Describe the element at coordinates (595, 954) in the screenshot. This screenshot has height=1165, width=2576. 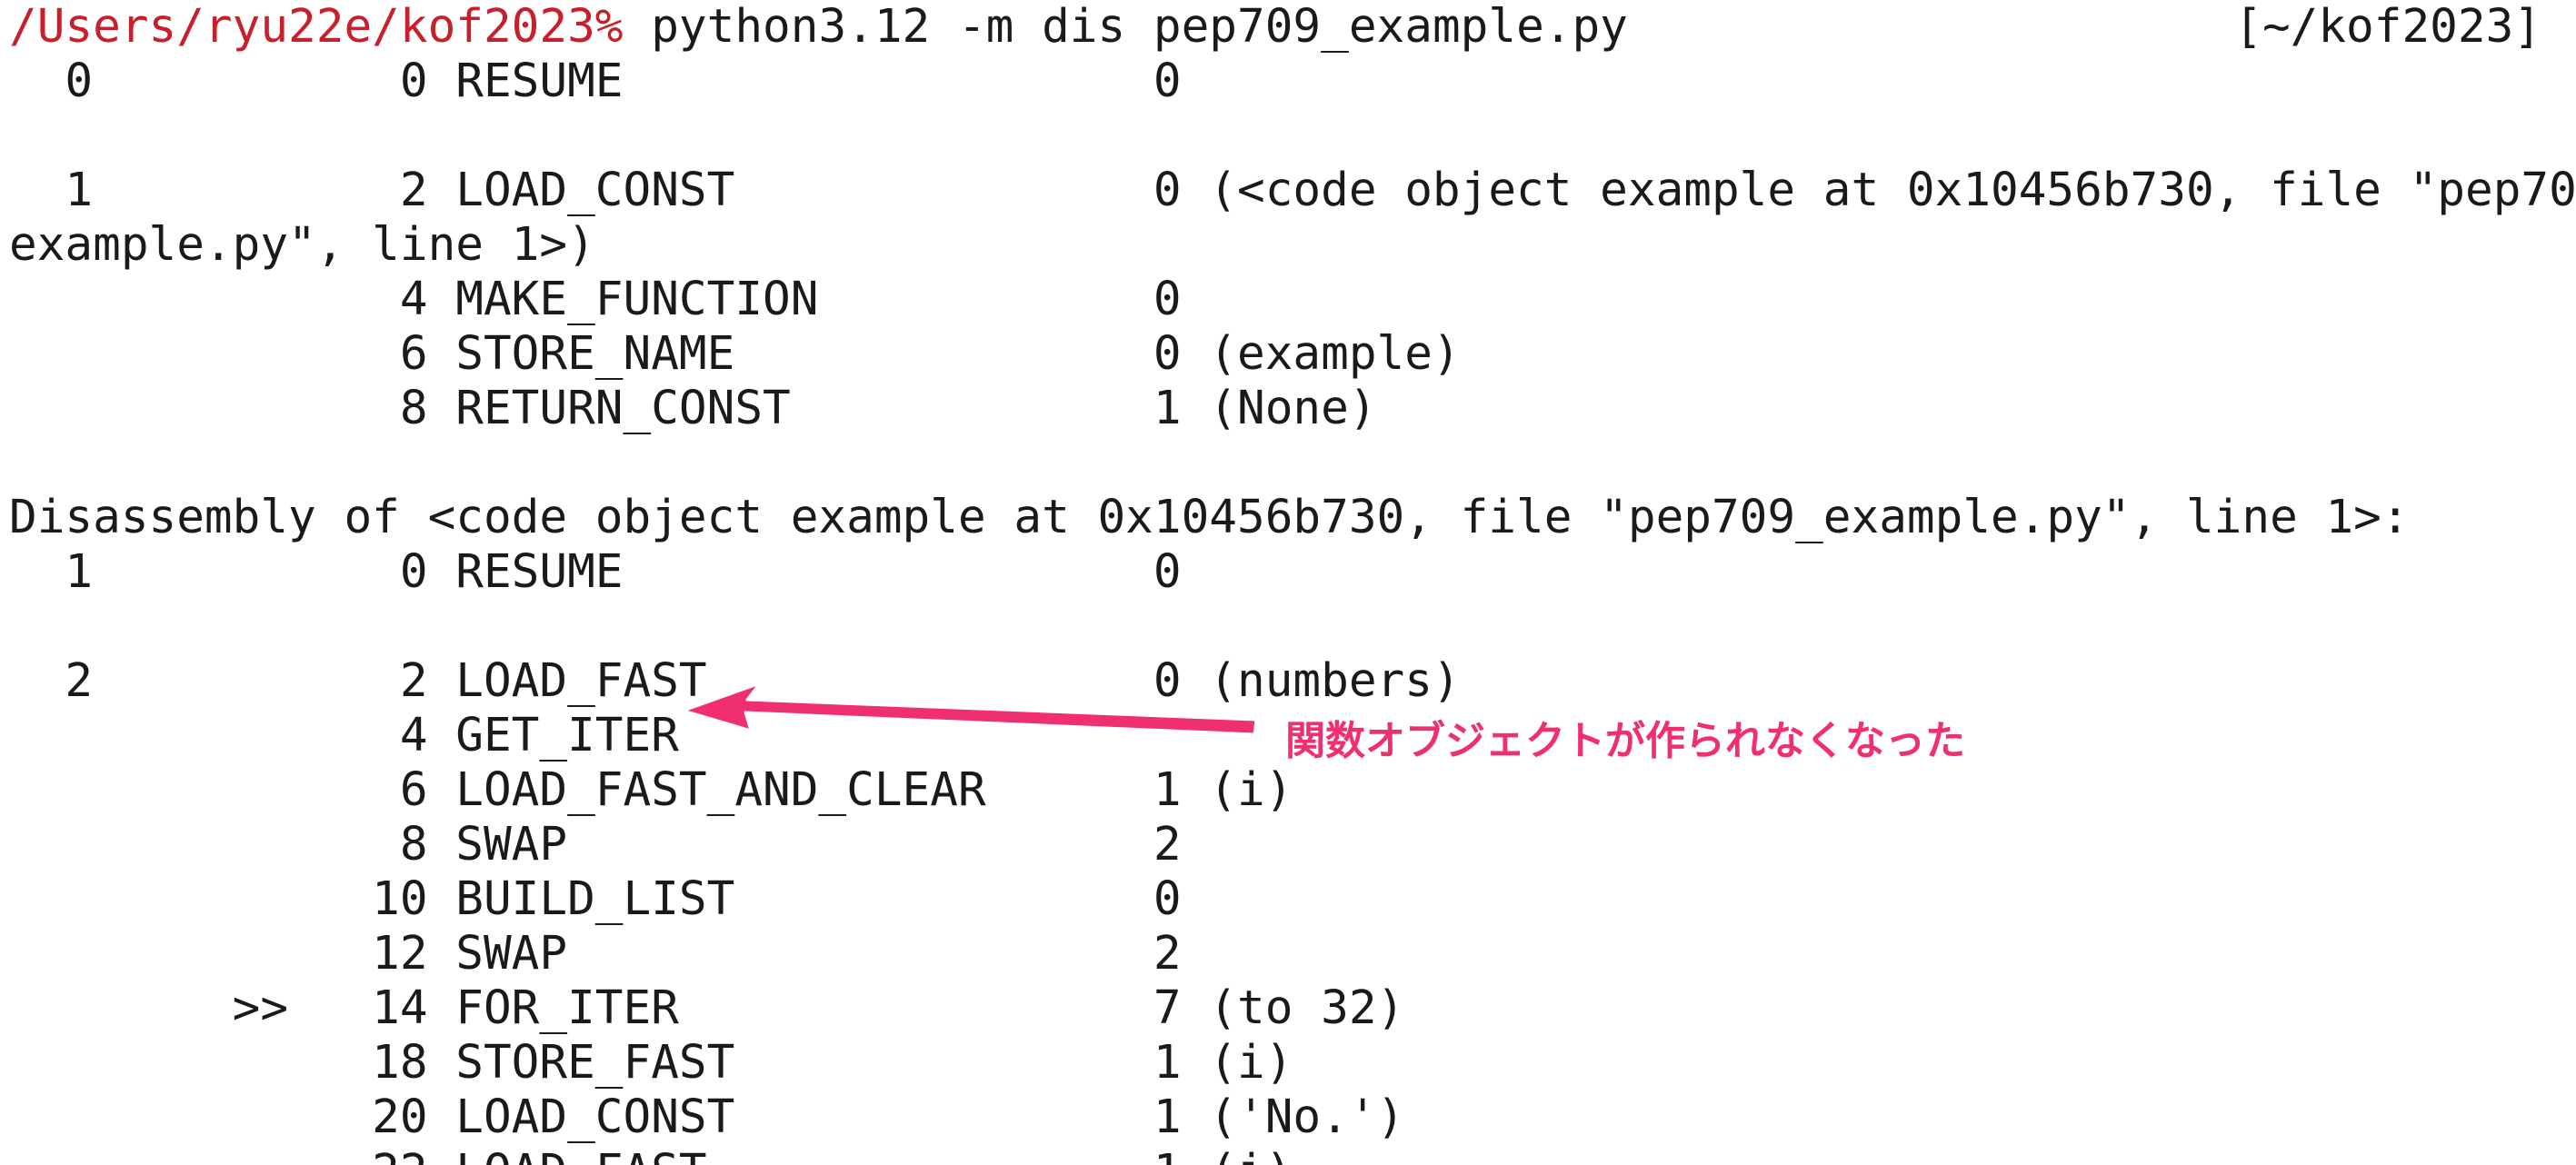
I see `terminal-line: 12 SWAP 2` at that location.